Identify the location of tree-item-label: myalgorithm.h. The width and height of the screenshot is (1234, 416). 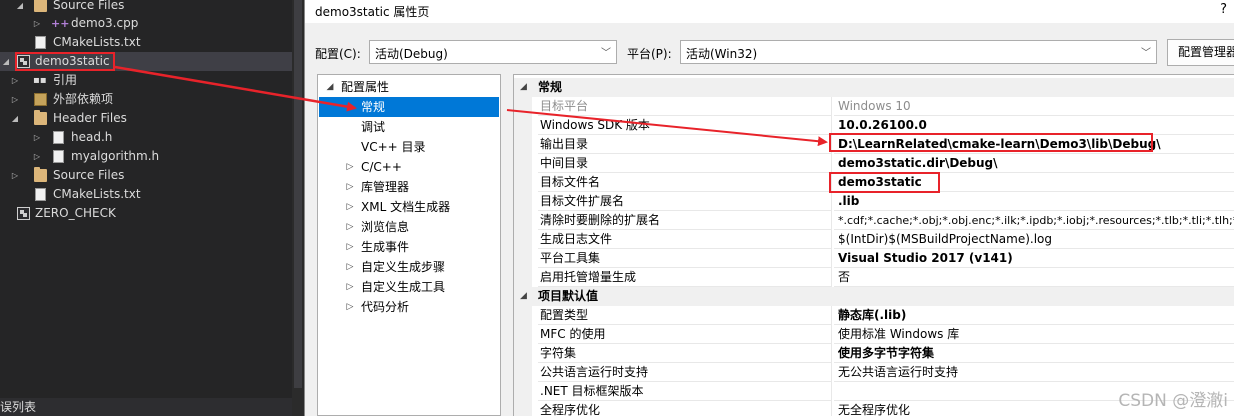
(115, 156).